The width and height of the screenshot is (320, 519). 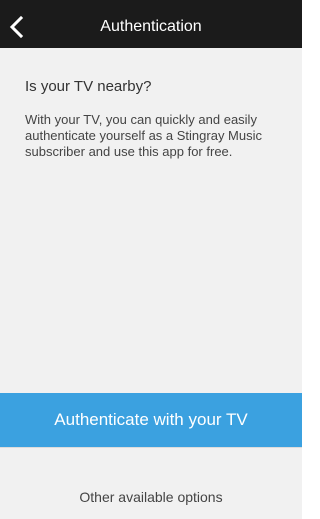 I want to click on tv-nearby-heading: Is your TV nearby?, so click(x=88, y=86).